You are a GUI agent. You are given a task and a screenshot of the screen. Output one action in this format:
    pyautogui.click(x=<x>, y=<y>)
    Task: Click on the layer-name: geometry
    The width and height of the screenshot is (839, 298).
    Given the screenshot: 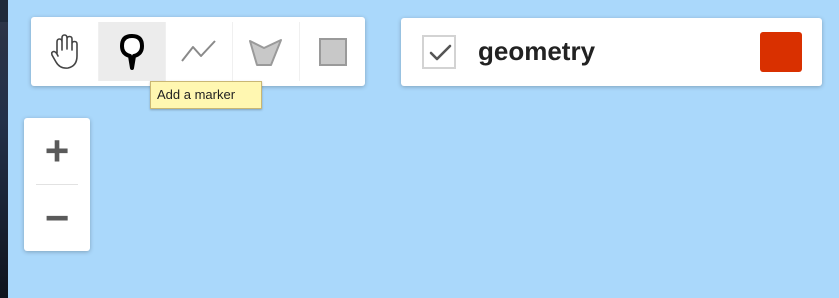 What is the action you would take?
    pyautogui.click(x=537, y=51)
    